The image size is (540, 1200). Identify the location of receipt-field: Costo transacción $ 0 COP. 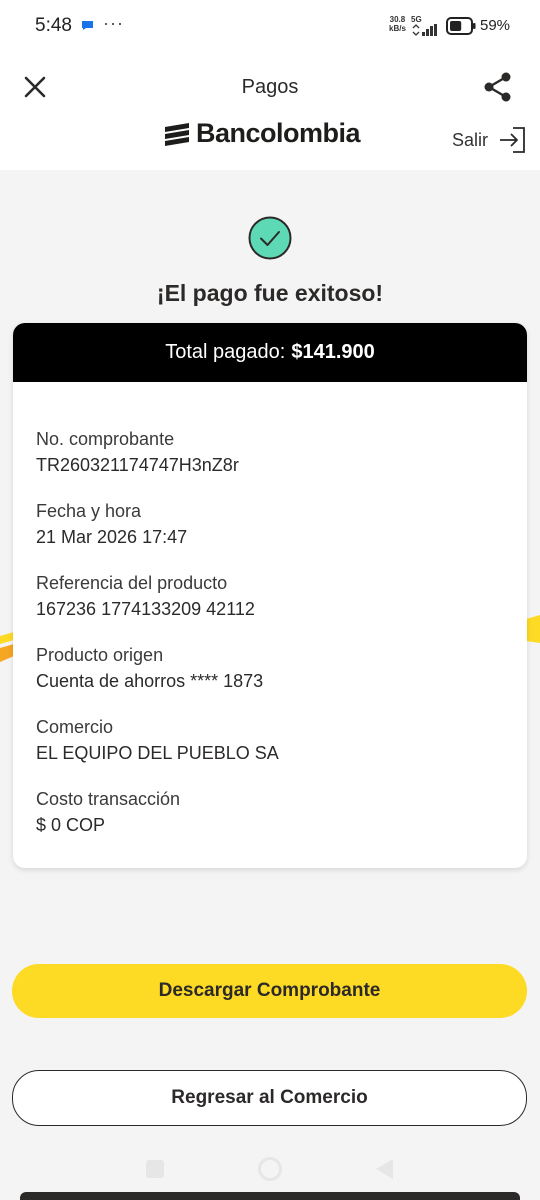
(270, 812).